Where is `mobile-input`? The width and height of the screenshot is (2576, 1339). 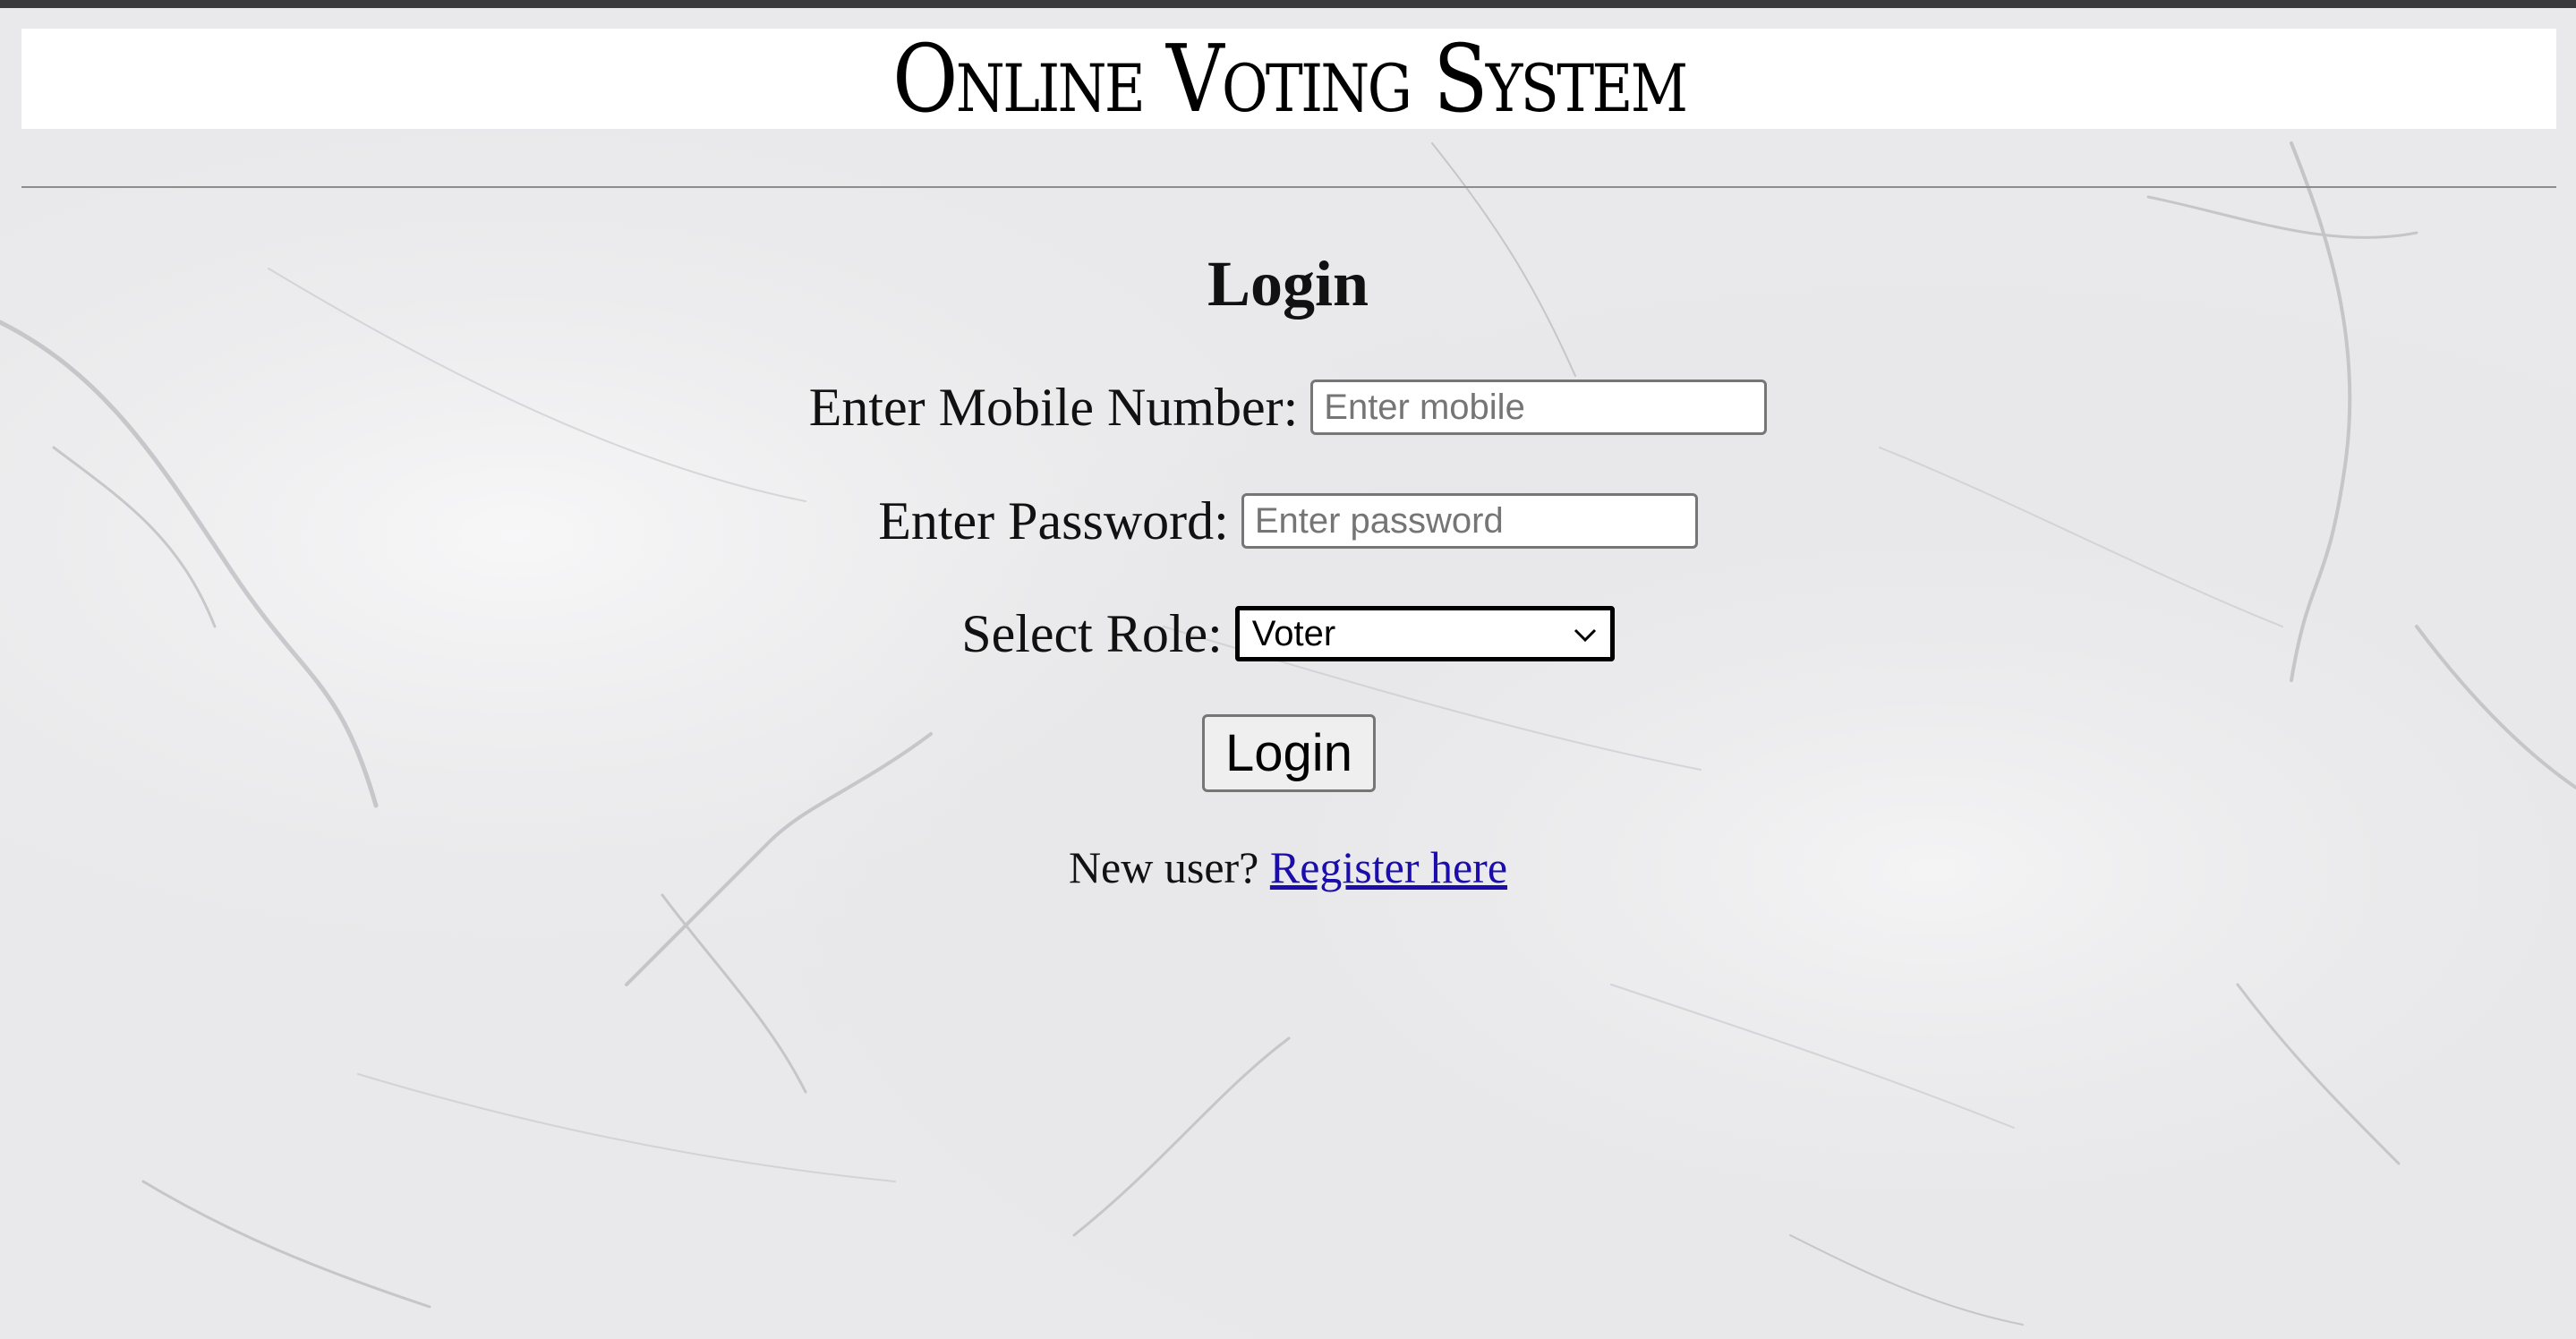
mobile-input is located at coordinates (1539, 407).